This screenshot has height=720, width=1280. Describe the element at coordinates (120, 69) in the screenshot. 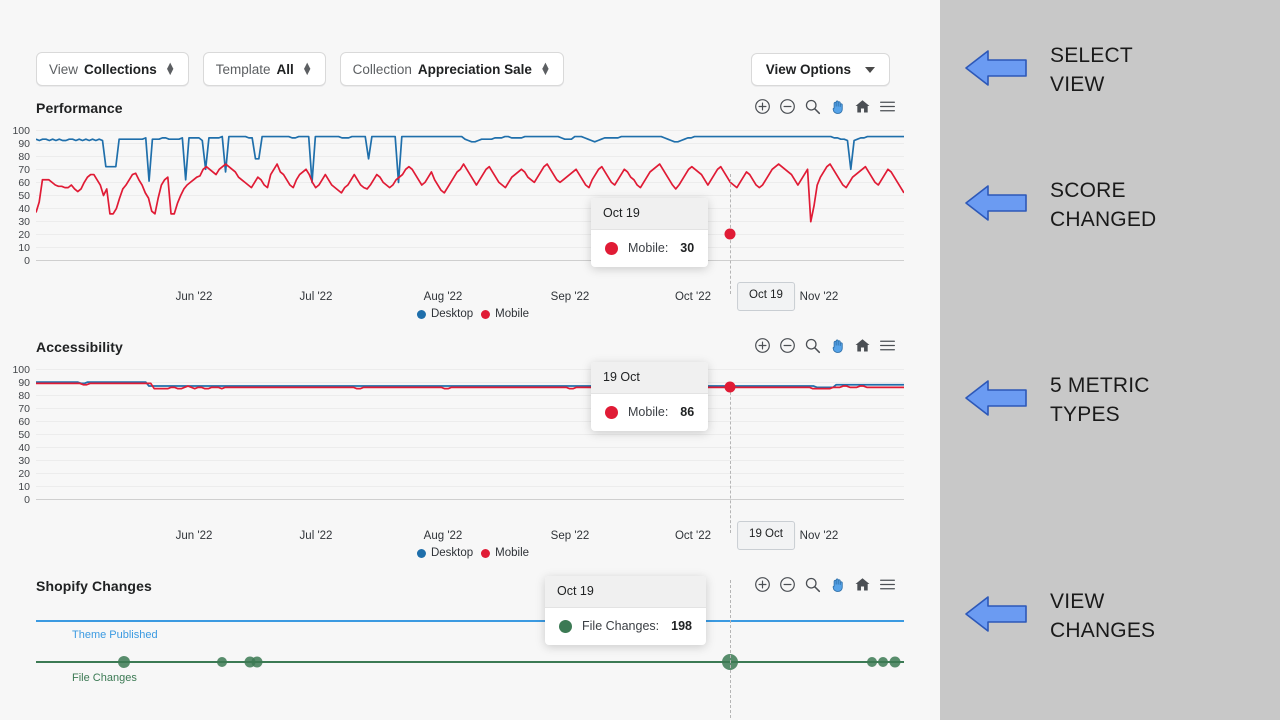

I see `view-dropdown-value: Collections` at that location.